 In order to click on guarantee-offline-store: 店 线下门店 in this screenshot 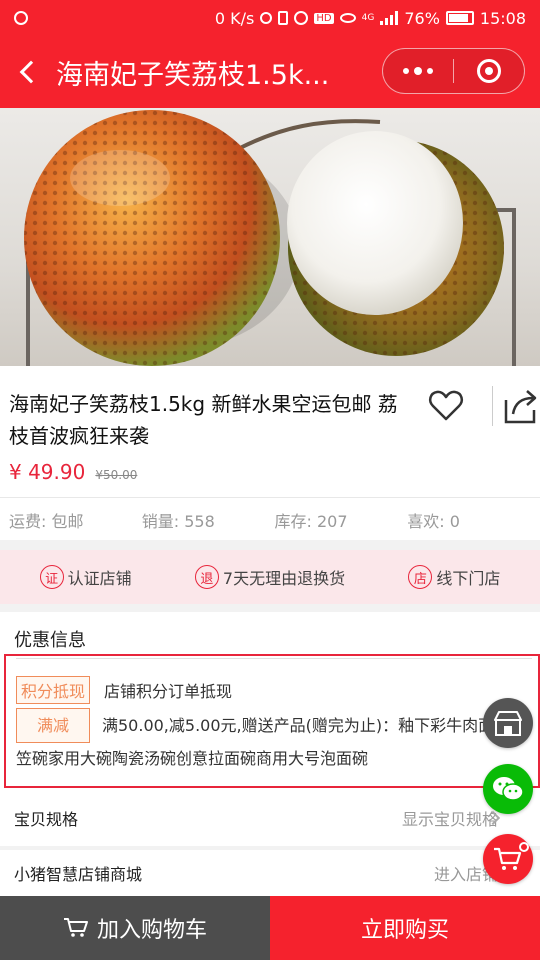, I will do `click(454, 577)`.